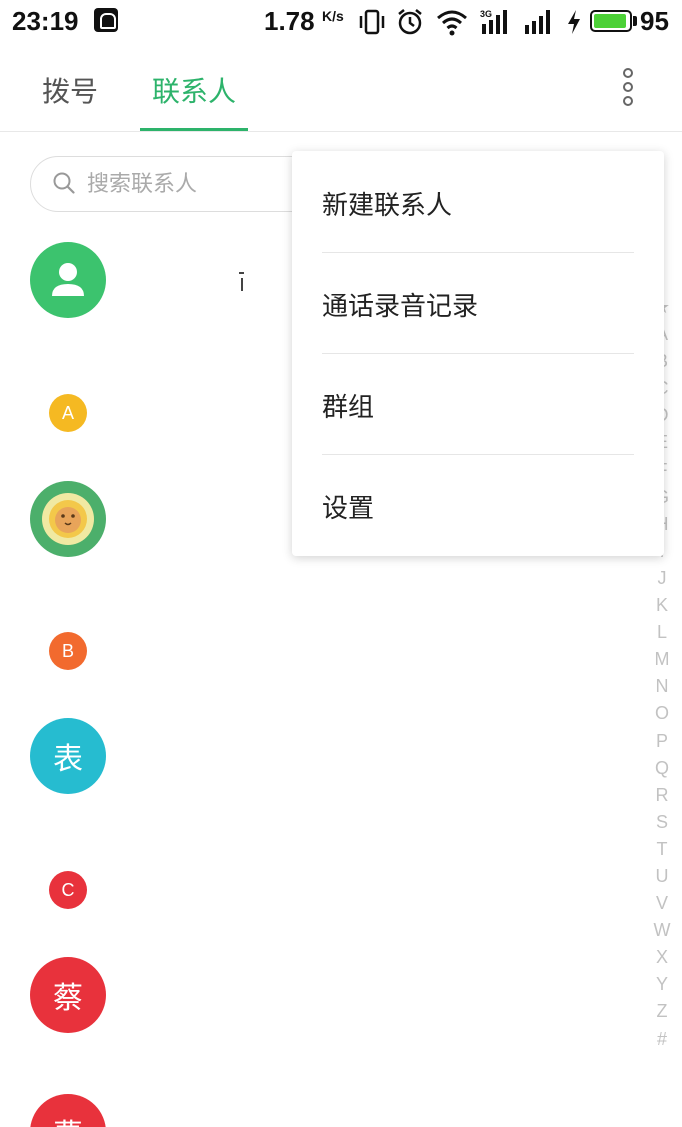 This screenshot has width=682, height=1127. Describe the element at coordinates (662, 984) in the screenshot. I see `alphabet-index-letter: Y` at that location.